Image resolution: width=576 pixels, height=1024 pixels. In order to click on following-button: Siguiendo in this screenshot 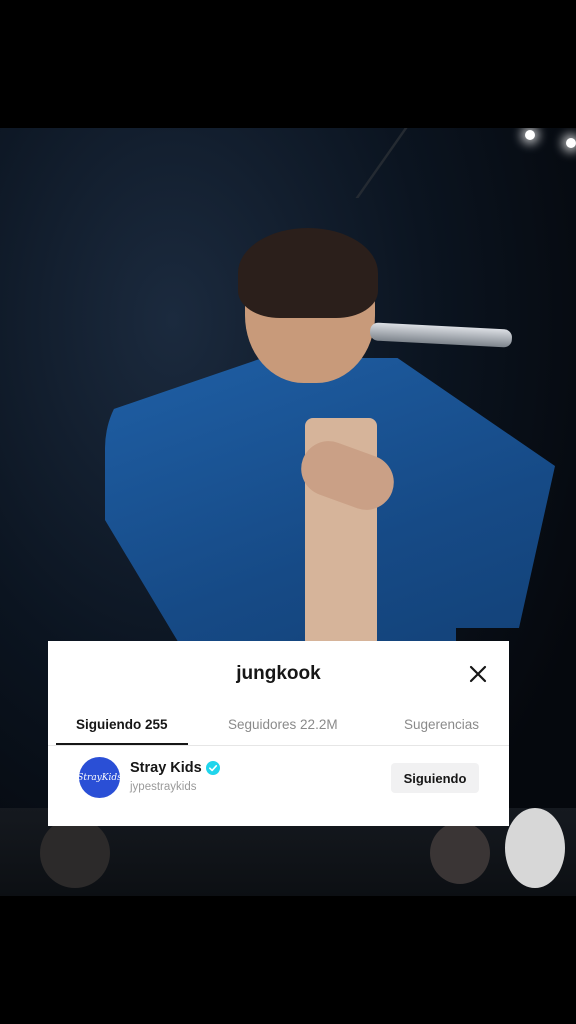, I will do `click(435, 778)`.